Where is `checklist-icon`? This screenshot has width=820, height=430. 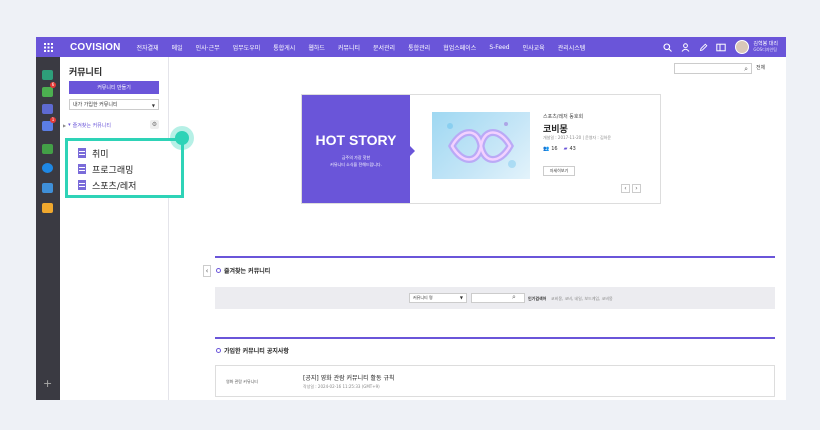
checklist-icon is located at coordinates (47, 109).